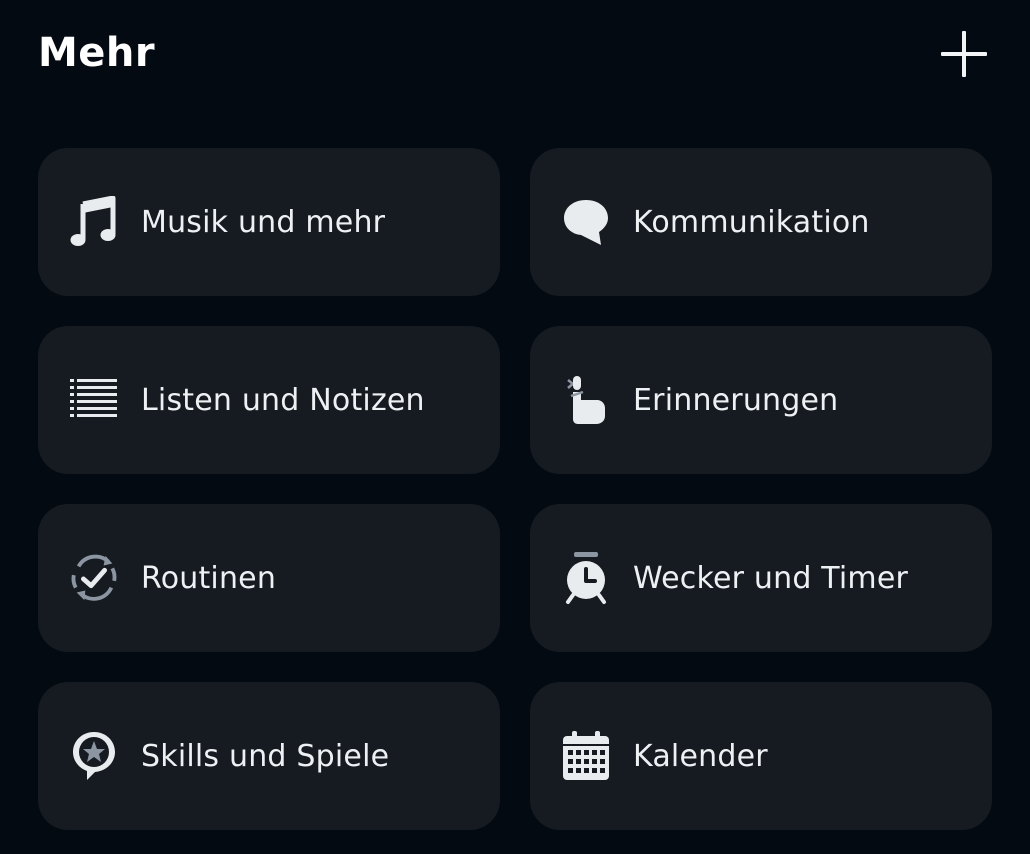  What do you see at coordinates (265, 756) in the screenshot?
I see `tile-label: Skills und Spiele` at bounding box center [265, 756].